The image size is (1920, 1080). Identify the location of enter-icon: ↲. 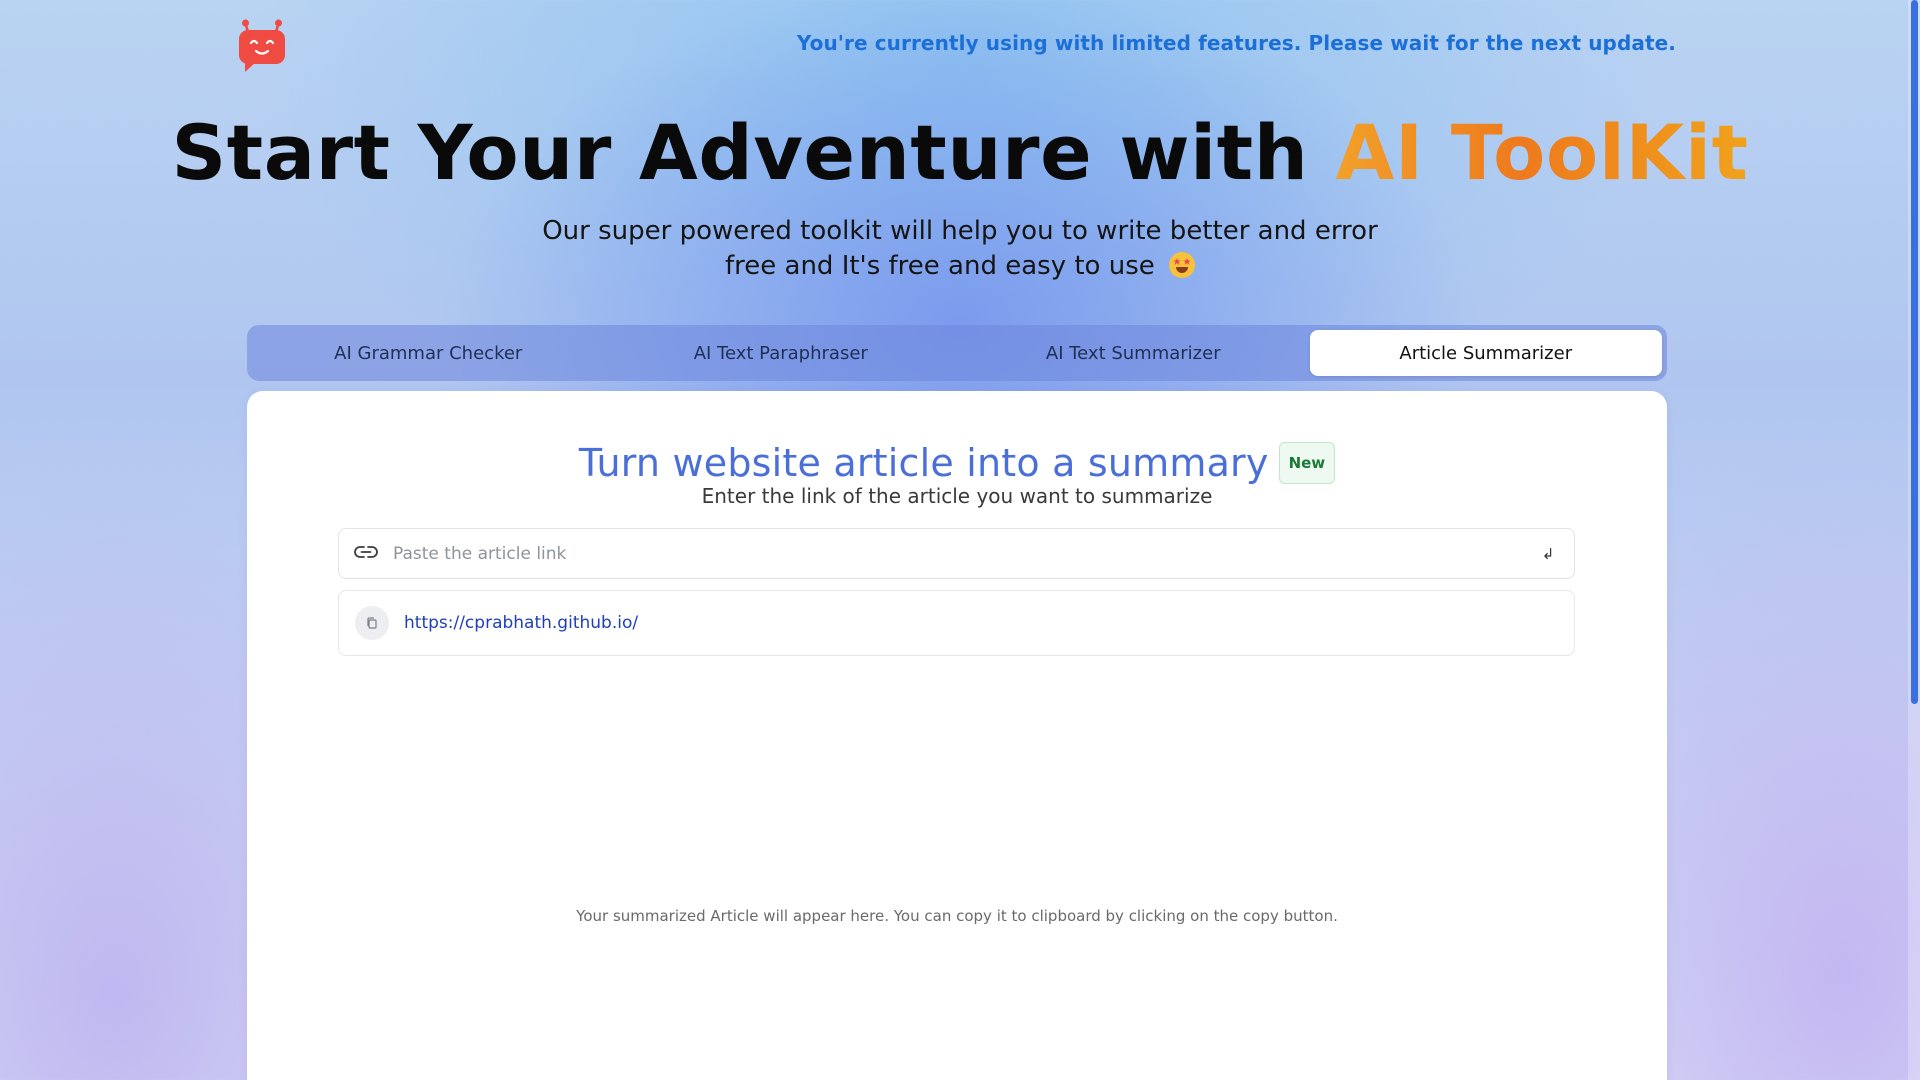
(1548, 554).